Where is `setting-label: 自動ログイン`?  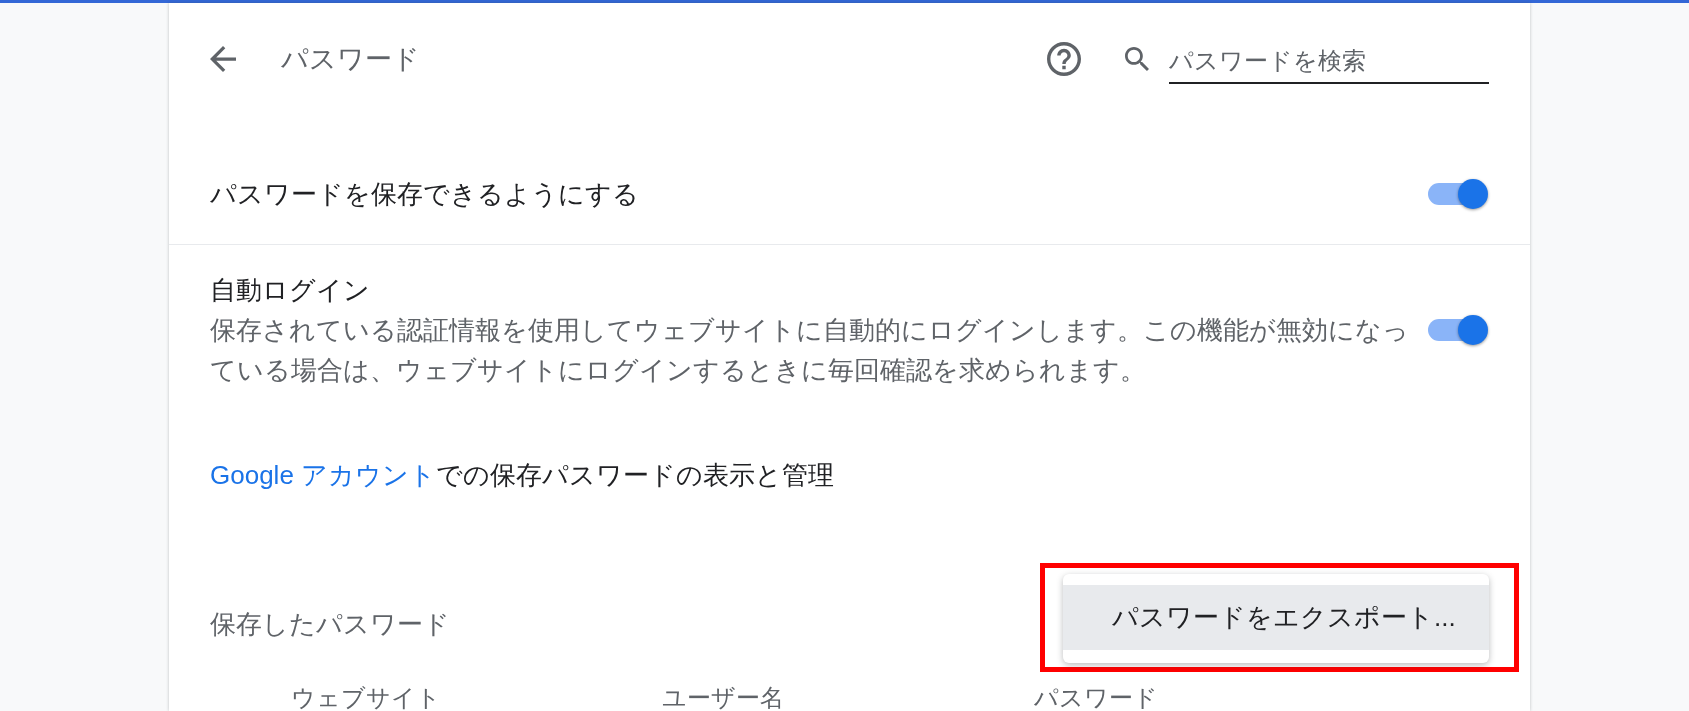
setting-label: 自動ログイン is located at coordinates (290, 290).